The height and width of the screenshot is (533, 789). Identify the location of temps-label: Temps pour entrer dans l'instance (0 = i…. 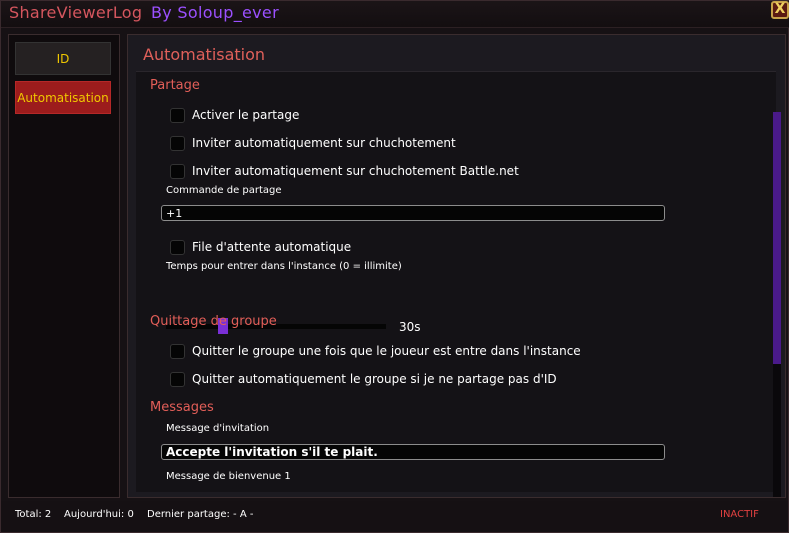
(284, 266).